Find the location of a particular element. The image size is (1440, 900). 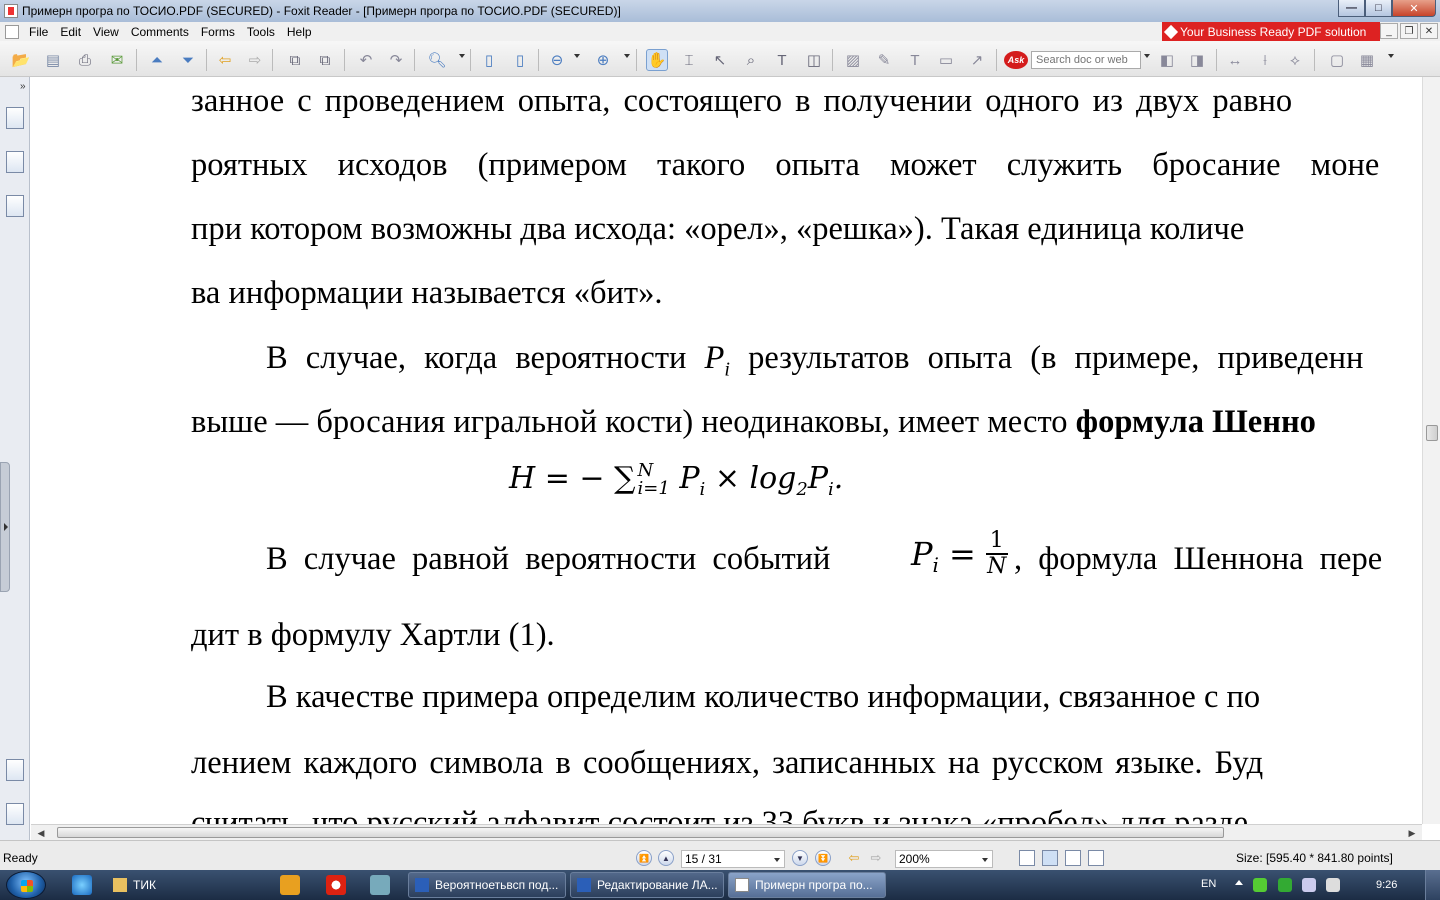

forward-arrow-icon: ⇨ is located at coordinates (255, 60).